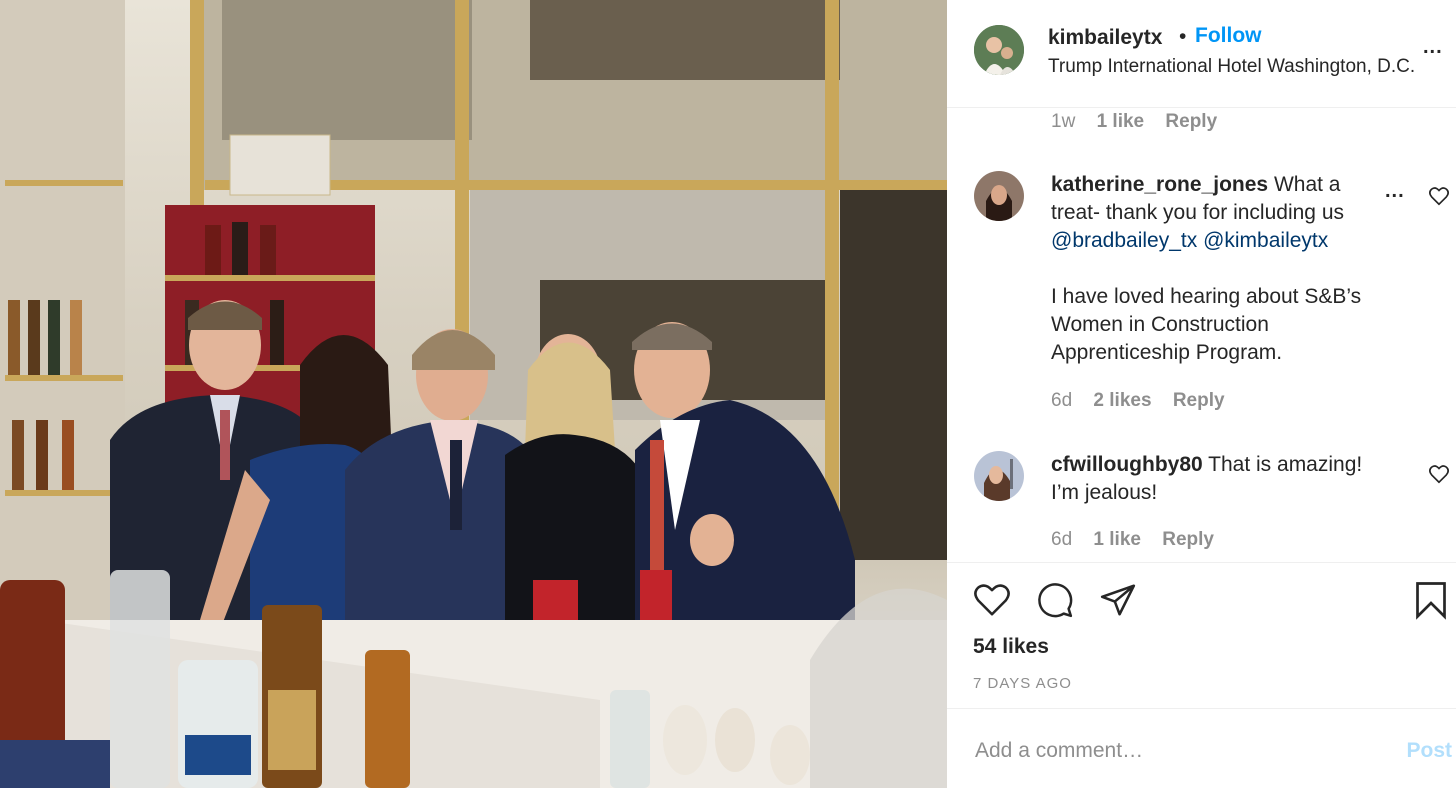 This screenshot has height=789, width=1456. I want to click on author-username: kimbaileytx, so click(1105, 38).